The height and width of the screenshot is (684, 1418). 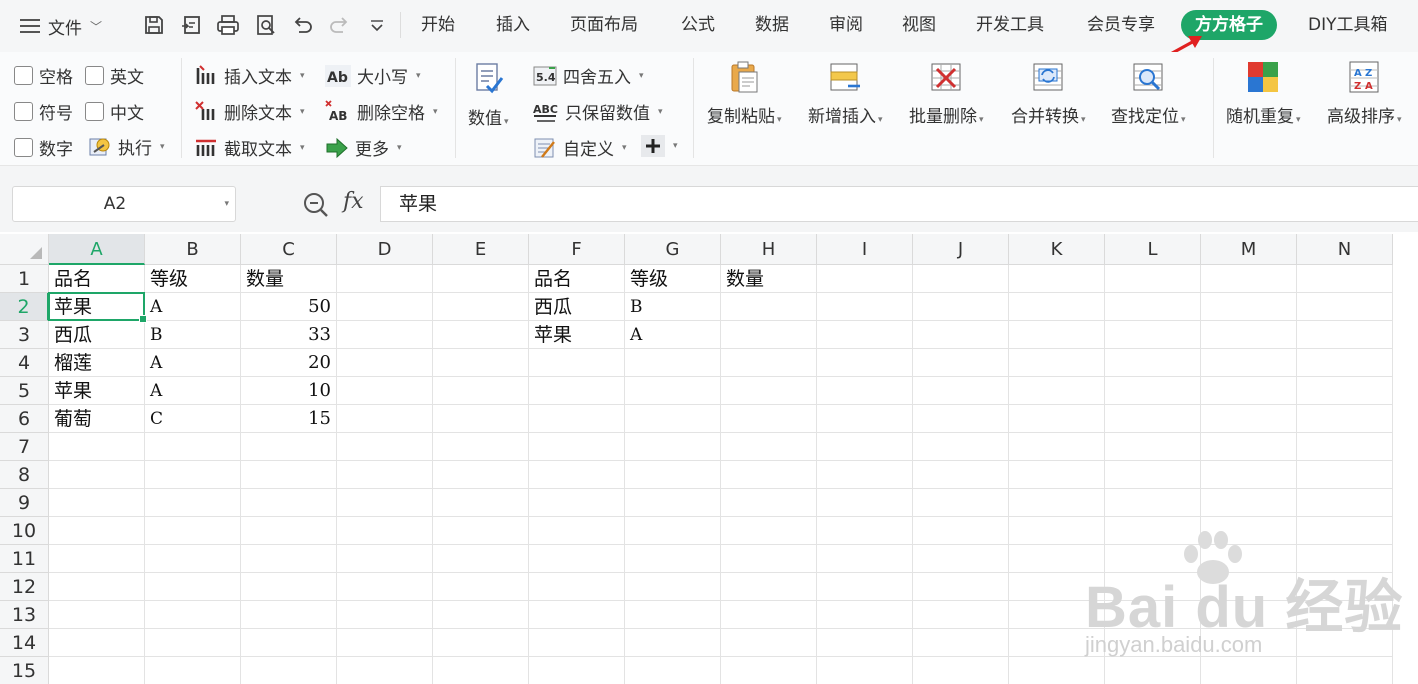 What do you see at coordinates (438, 25) in the screenshot?
I see `tab-home: 开始` at bounding box center [438, 25].